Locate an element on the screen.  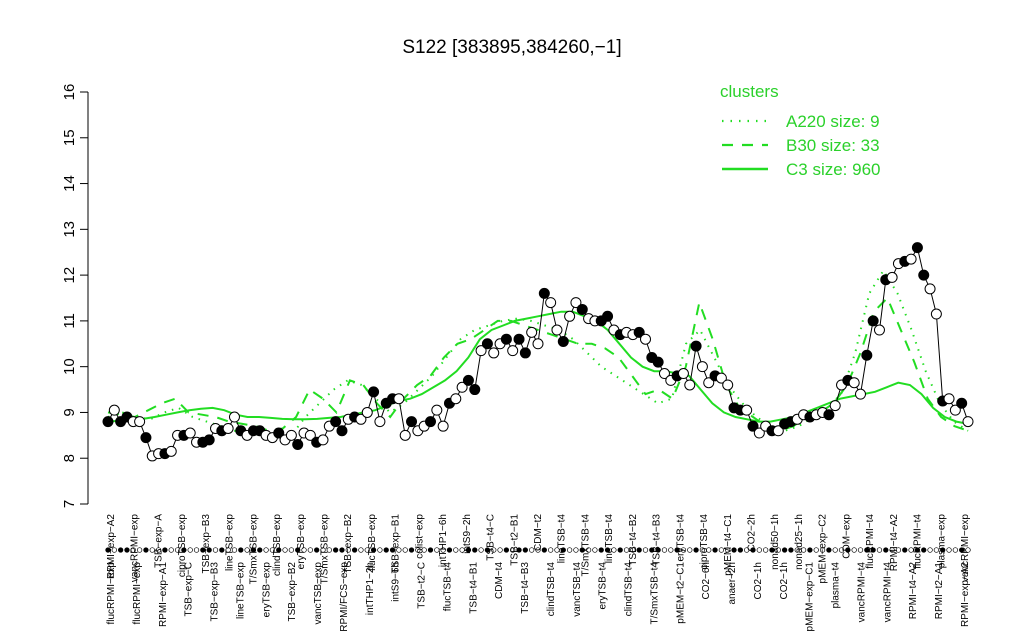
y-tick-label: 9 is located at coordinates (69, 412).